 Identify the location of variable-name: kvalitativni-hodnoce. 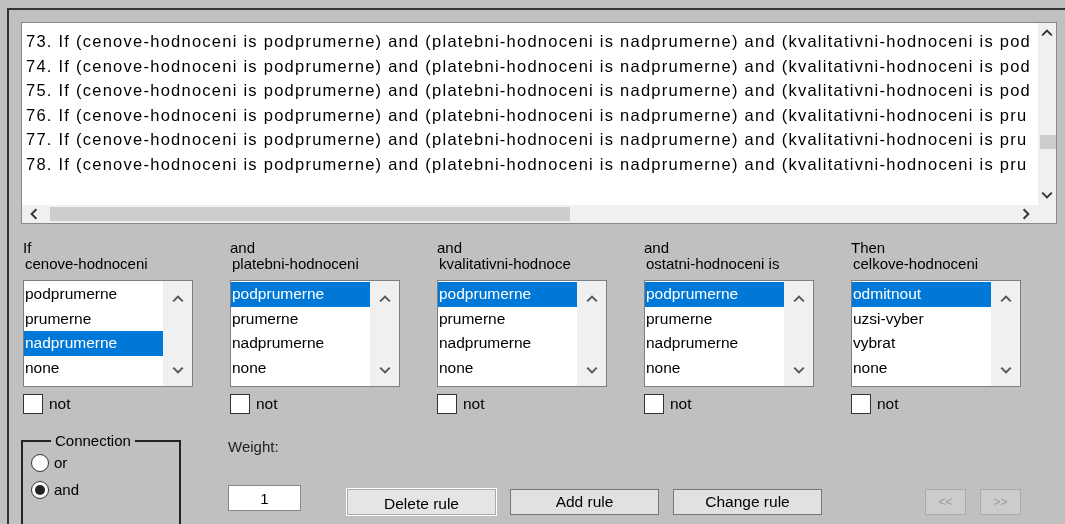
(505, 264).